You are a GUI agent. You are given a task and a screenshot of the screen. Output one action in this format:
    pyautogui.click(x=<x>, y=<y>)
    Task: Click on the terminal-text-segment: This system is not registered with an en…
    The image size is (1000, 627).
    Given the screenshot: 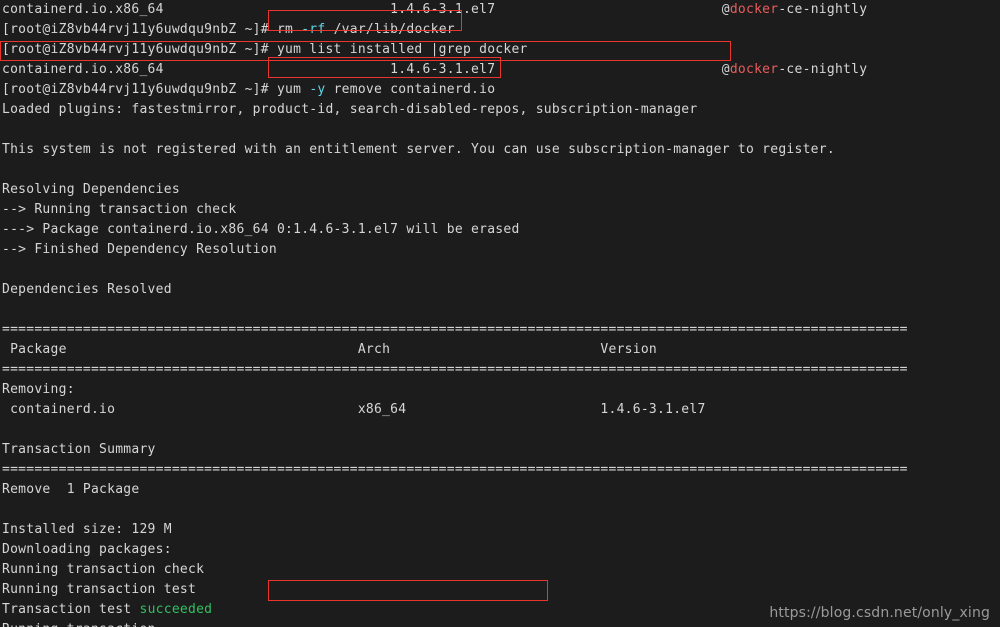 What is the action you would take?
    pyautogui.click(x=418, y=149)
    